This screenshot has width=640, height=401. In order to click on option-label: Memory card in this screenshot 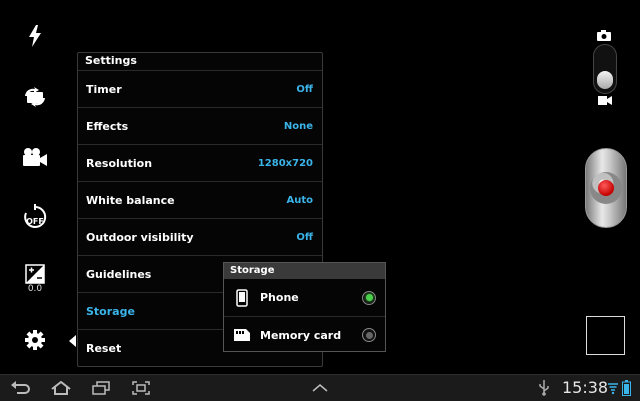, I will do `click(301, 335)`.